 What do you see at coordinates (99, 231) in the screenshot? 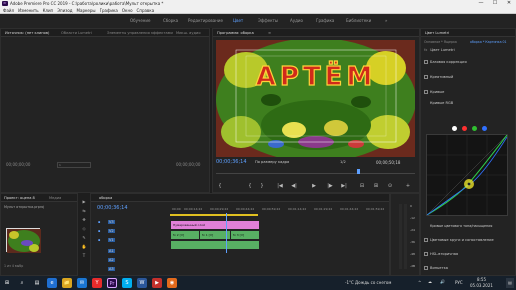
I see `v2-lock-icon: ▪` at bounding box center [99, 231].